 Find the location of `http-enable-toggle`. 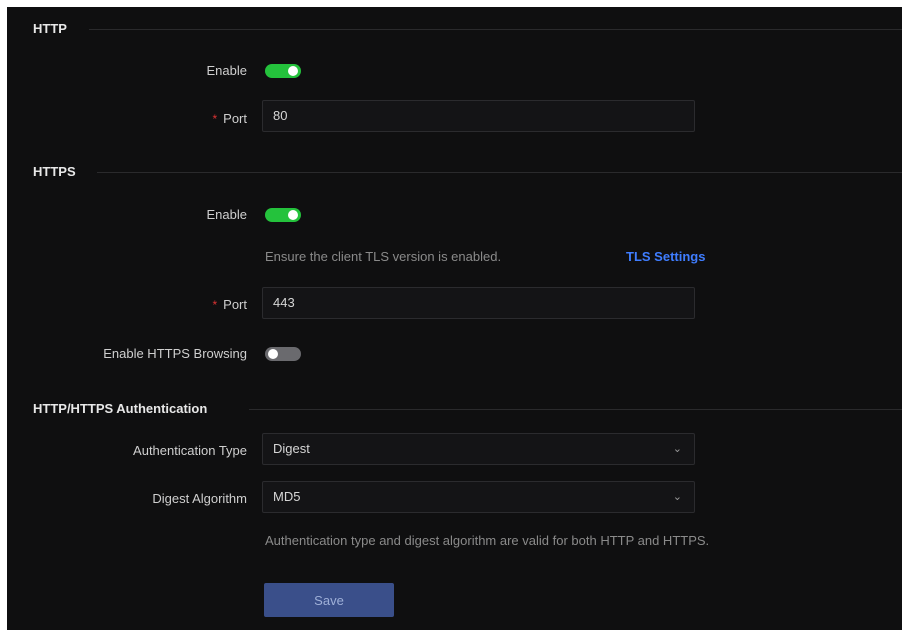

http-enable-toggle is located at coordinates (283, 71).